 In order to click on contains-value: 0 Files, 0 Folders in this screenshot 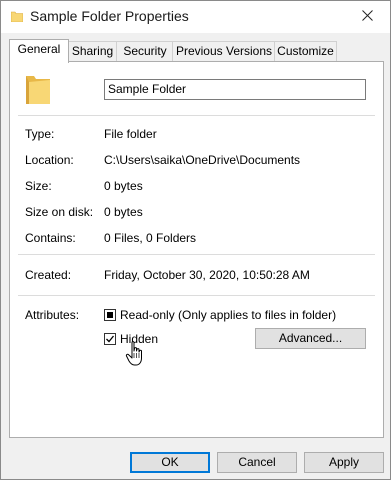, I will do `click(150, 238)`.